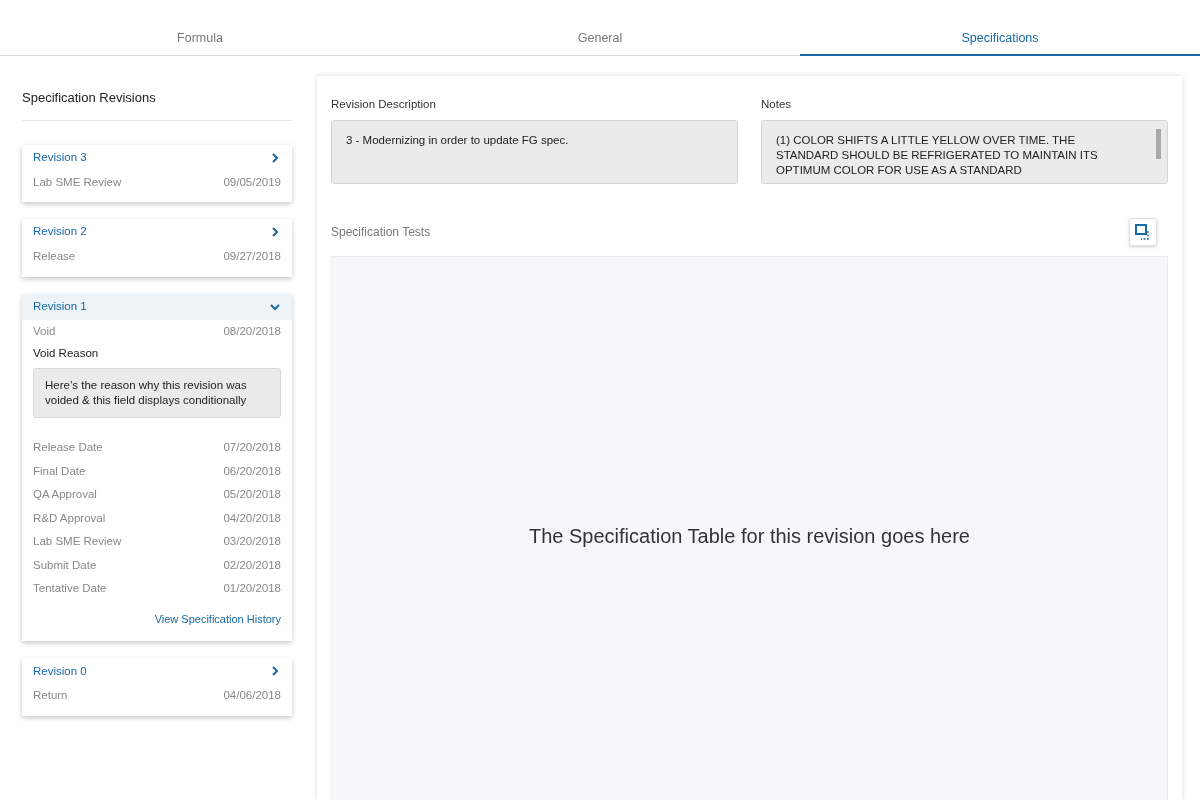 The width and height of the screenshot is (1200, 800). What do you see at coordinates (66, 353) in the screenshot?
I see `field-label: Void Reason` at bounding box center [66, 353].